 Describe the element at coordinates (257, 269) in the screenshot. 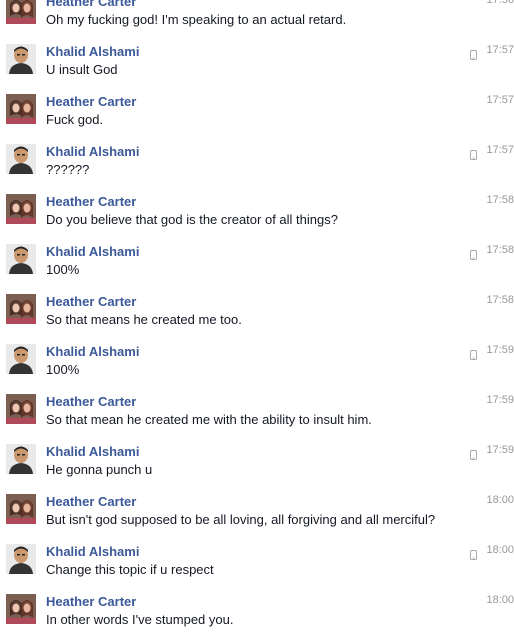

I see `message-row: Khalid Alshami 100% 17:58` at that location.